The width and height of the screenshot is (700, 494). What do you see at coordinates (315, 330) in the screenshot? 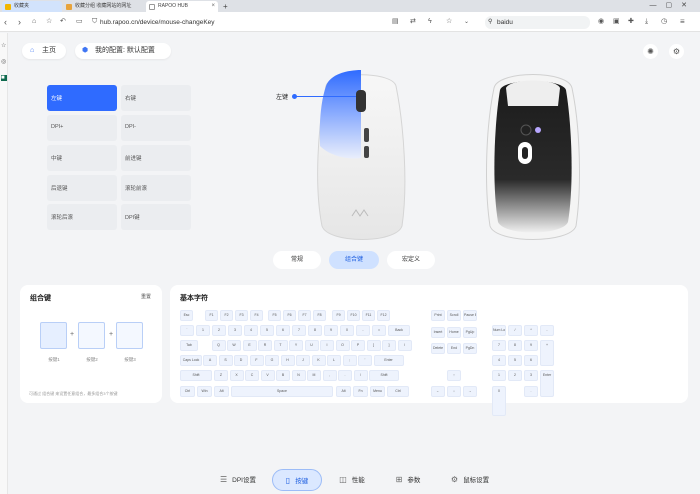
I see `keyboard-key: 8` at bounding box center [315, 330].